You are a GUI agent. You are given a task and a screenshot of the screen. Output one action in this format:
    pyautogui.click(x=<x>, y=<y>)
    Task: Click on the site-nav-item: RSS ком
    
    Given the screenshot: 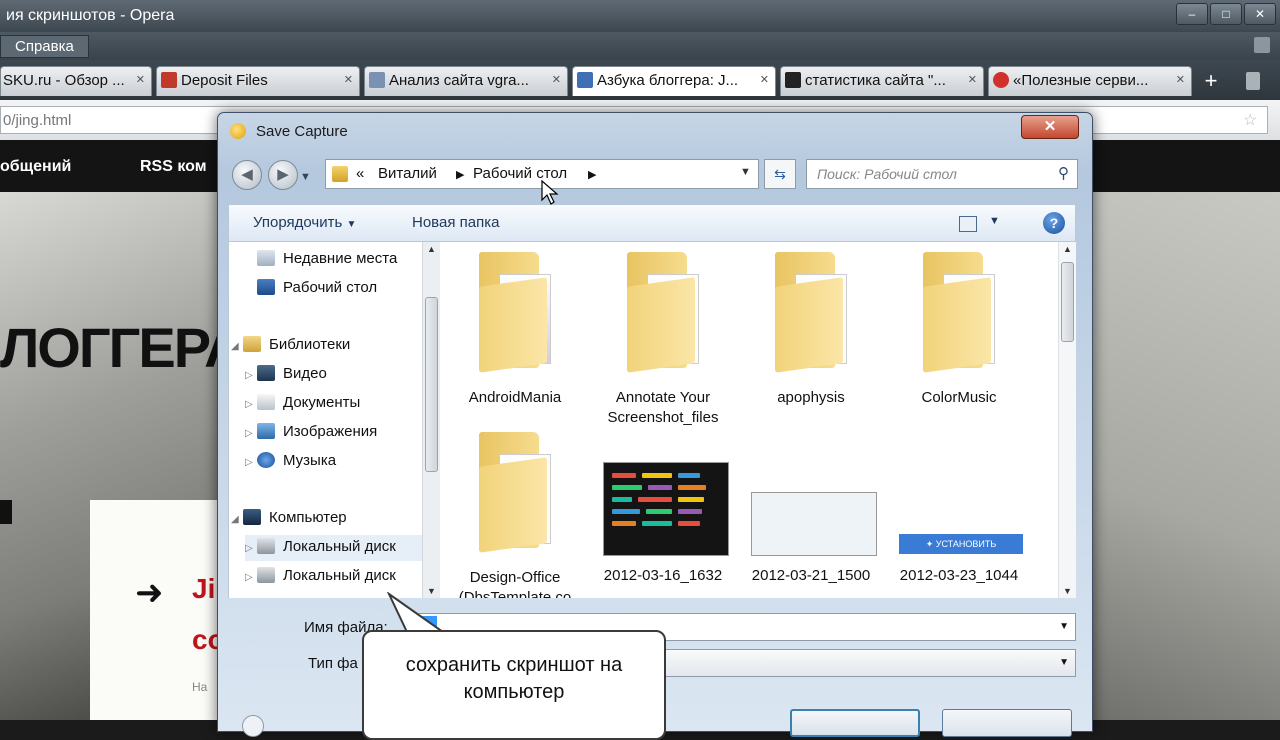 What is the action you would take?
    pyautogui.click(x=173, y=167)
    